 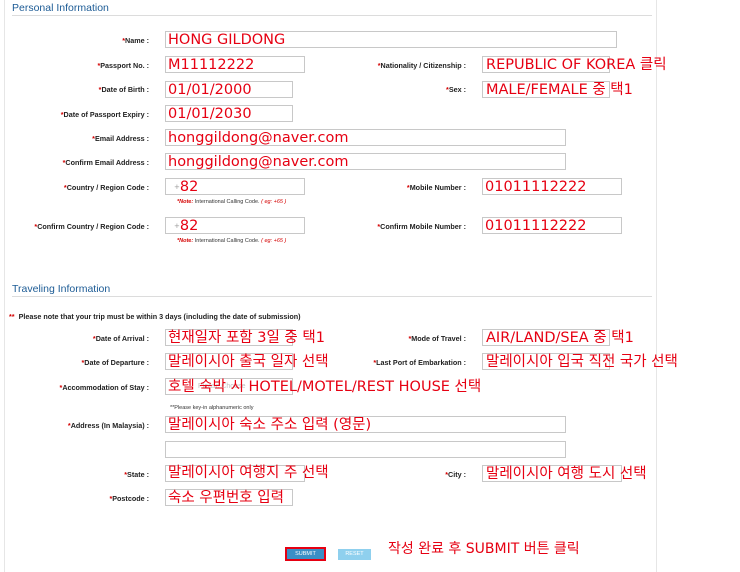 What do you see at coordinates (104, 387) in the screenshot?
I see `accommodation-label: *Accommodation of Stay :` at bounding box center [104, 387].